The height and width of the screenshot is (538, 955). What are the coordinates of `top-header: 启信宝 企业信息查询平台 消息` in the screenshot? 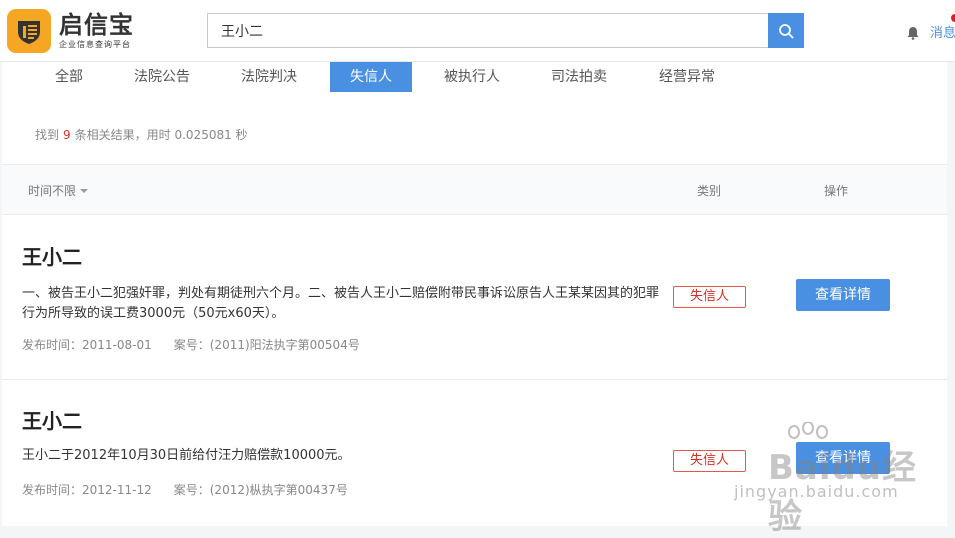 It's located at (477, 31).